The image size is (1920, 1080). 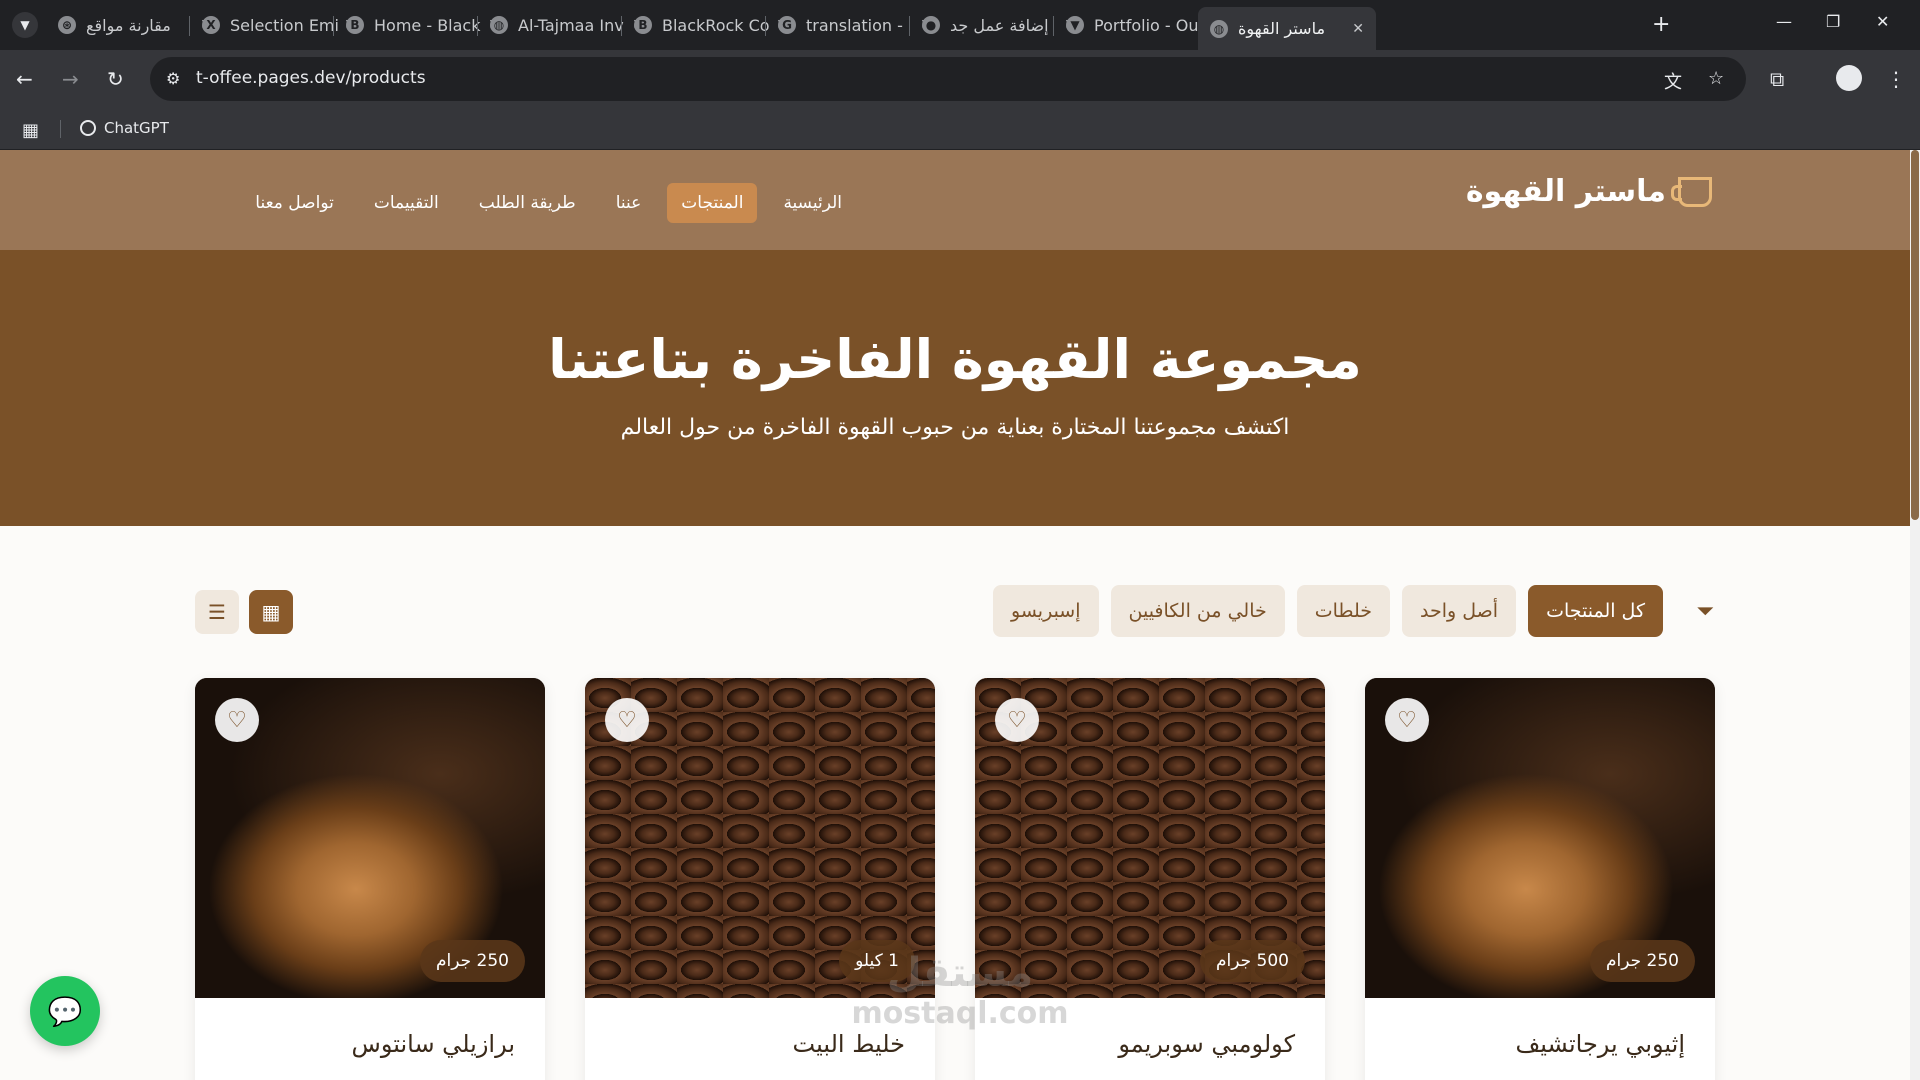 I want to click on browser-tab: ◍ ماستر القهوة ✕, so click(x=1287, y=28).